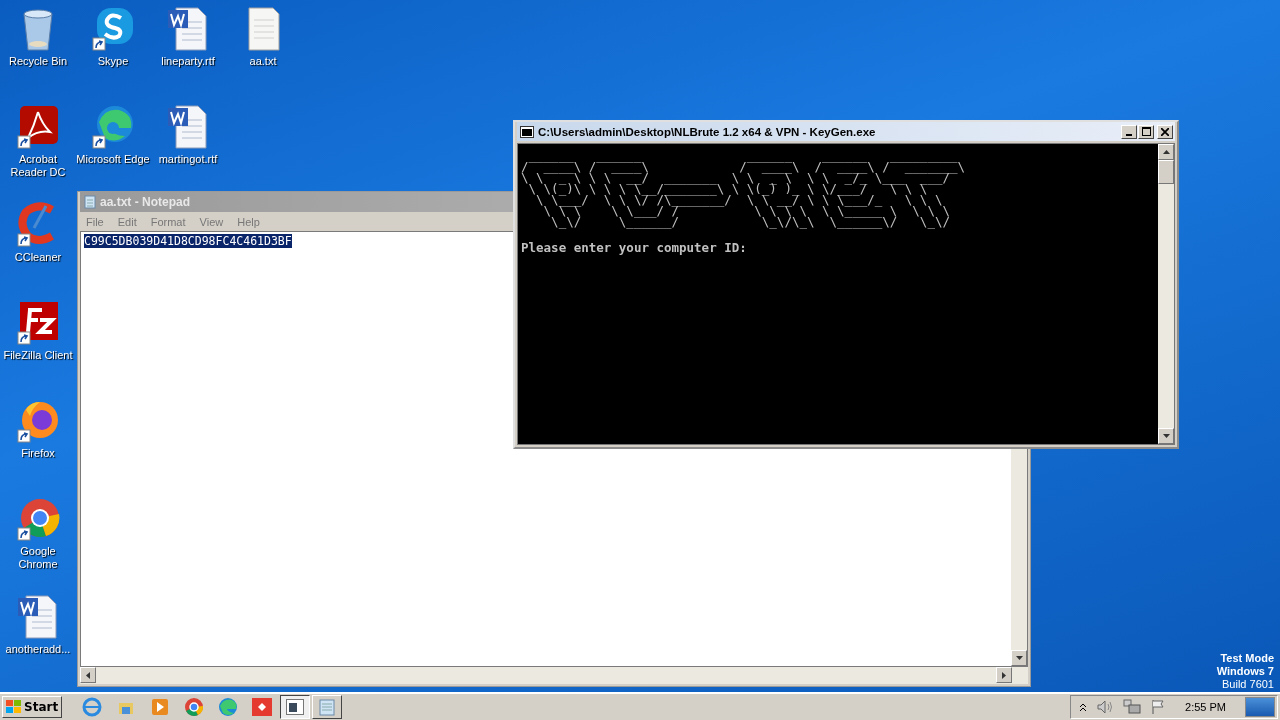 This screenshot has width=1280, height=720. I want to click on icon-label: CCleaner, so click(38, 257).